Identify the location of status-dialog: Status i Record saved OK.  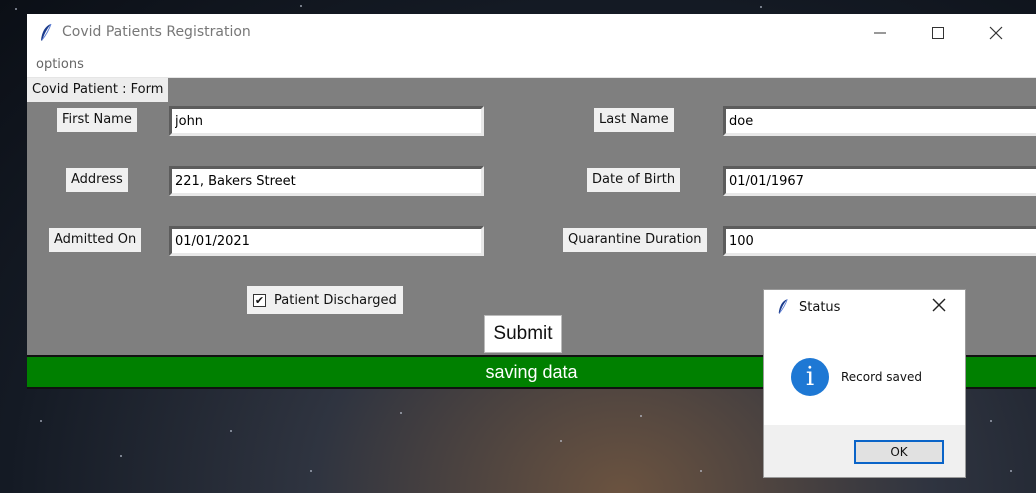
(864, 383).